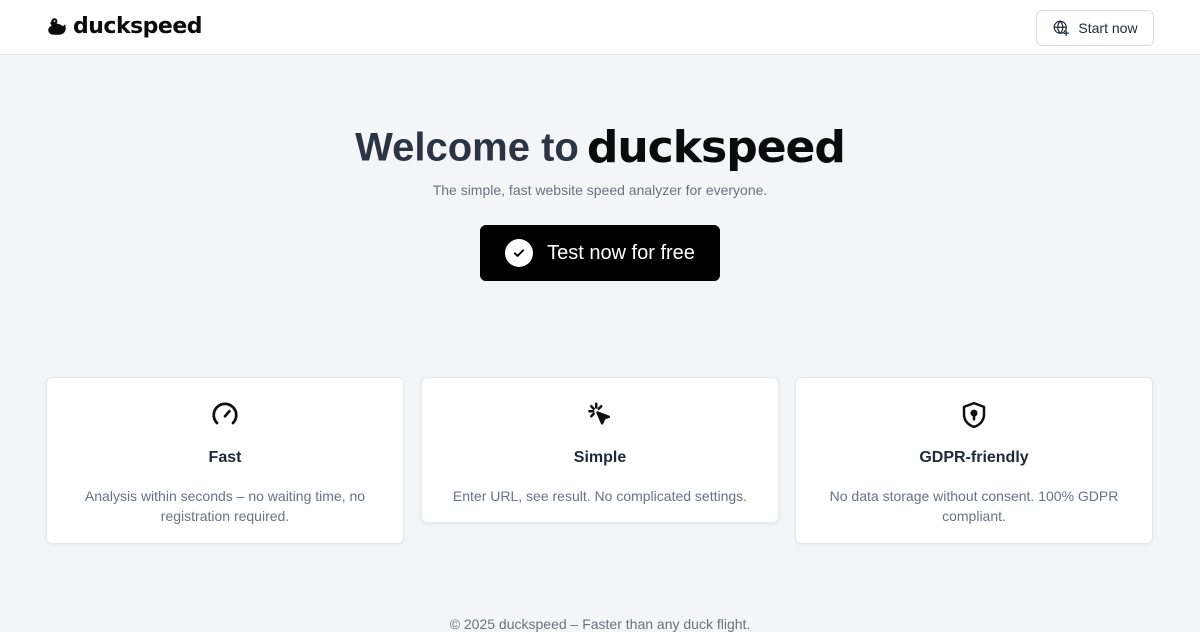 The width and height of the screenshot is (1200, 632). I want to click on click-pointer-icon, so click(599, 413).